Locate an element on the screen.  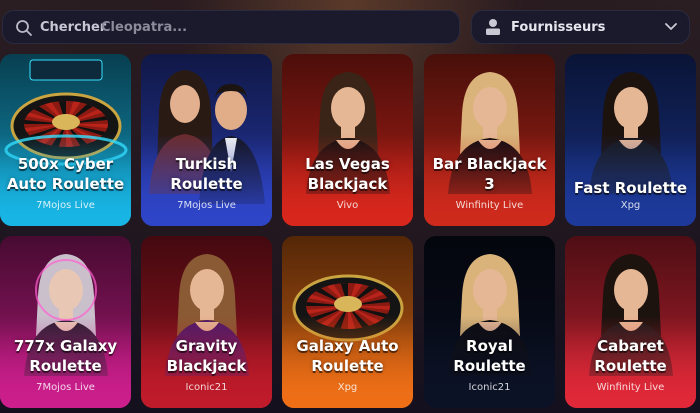
search-icon is located at coordinates (24, 28).